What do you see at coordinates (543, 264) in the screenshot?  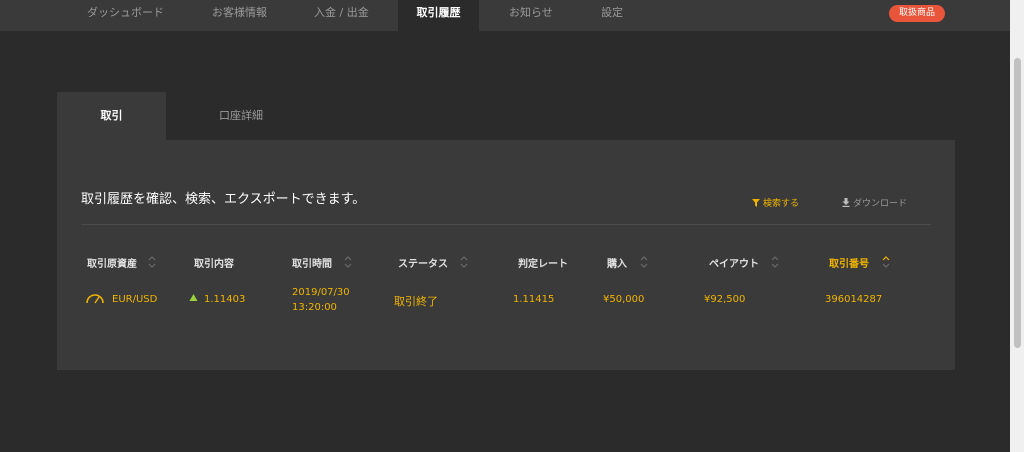 I see `header-rate: 判定レート` at bounding box center [543, 264].